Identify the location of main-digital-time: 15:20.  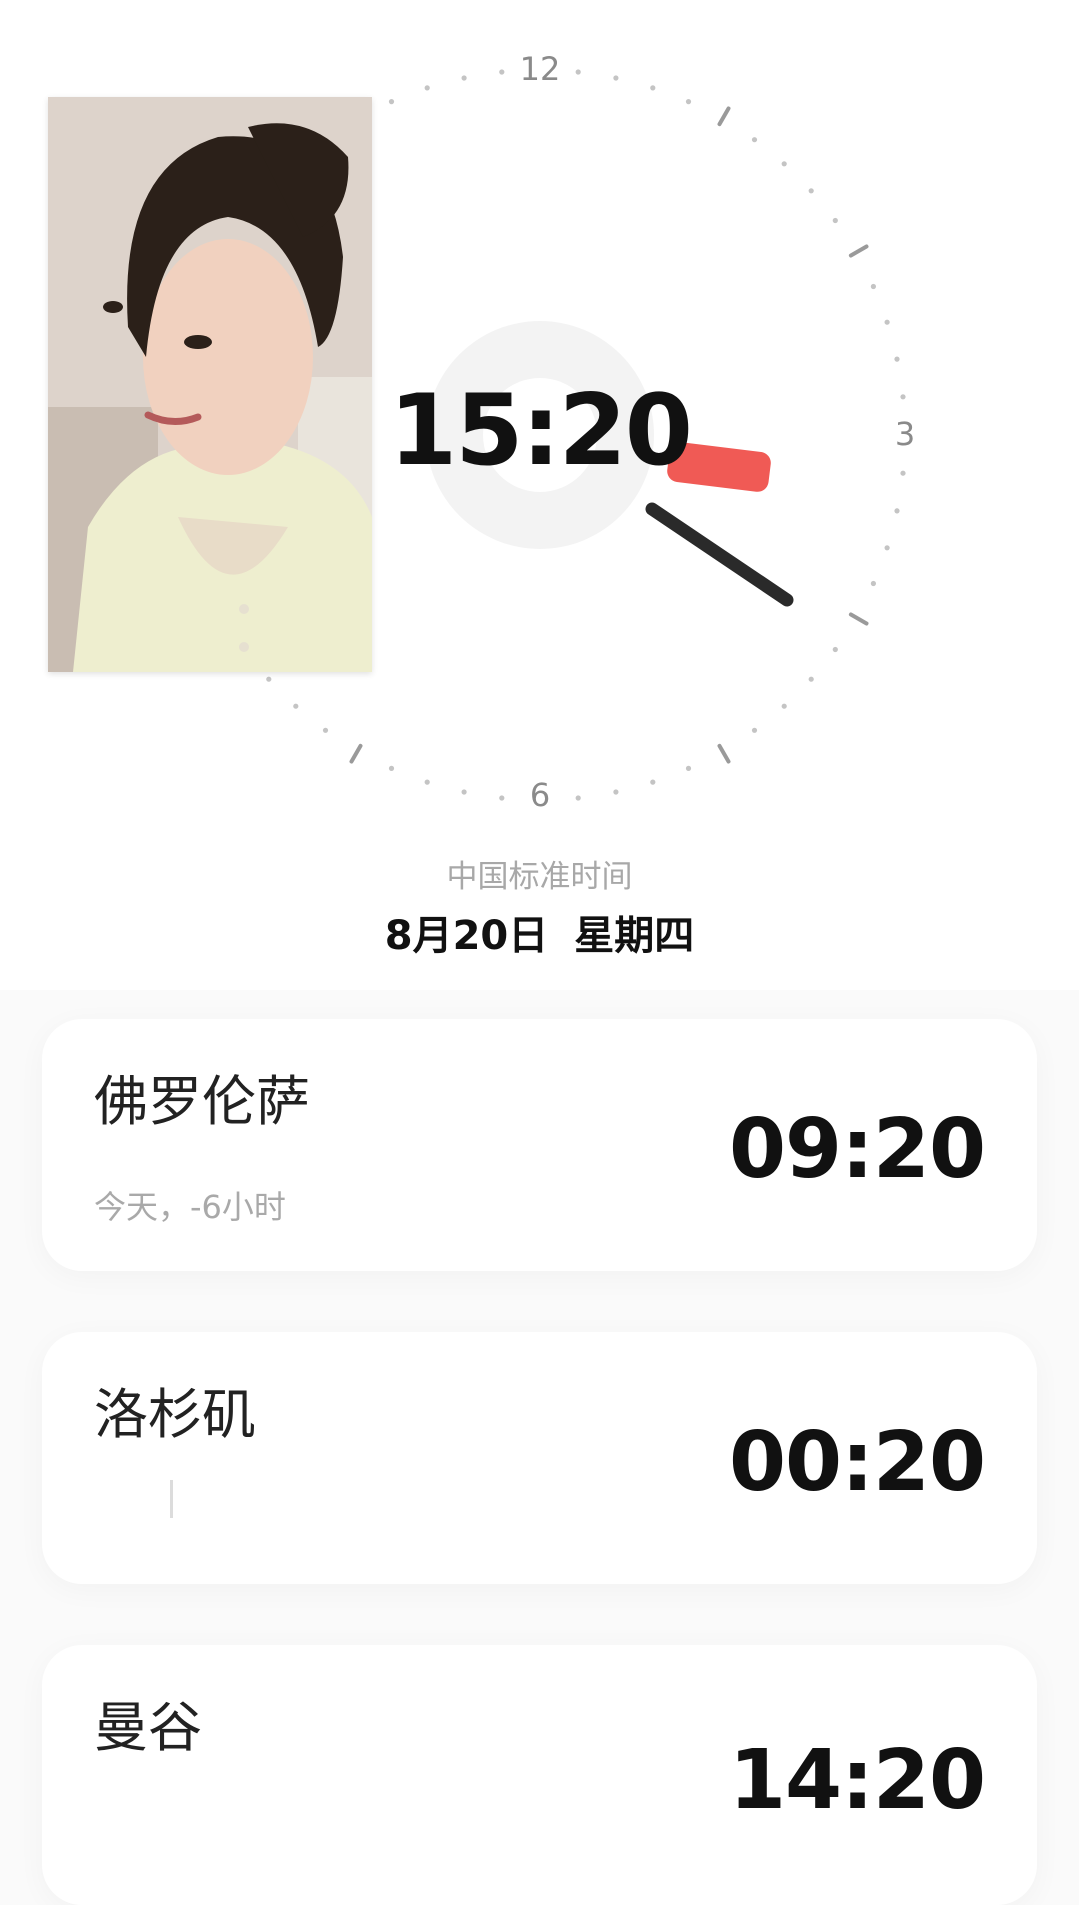
(541, 431).